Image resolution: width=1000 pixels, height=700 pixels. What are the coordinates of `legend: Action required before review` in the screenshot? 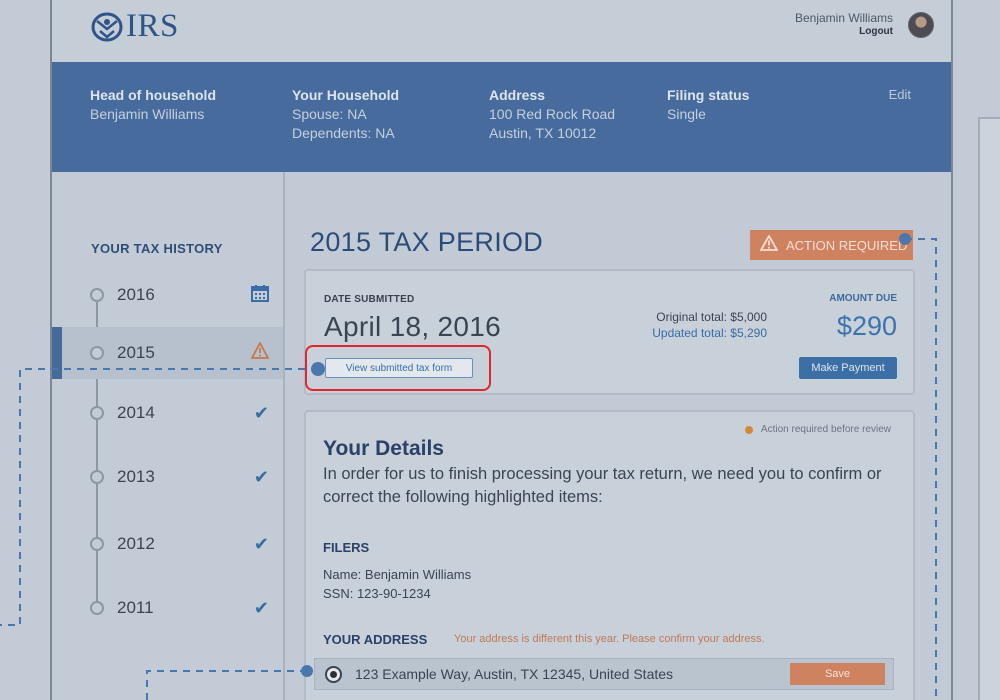 It's located at (817, 429).